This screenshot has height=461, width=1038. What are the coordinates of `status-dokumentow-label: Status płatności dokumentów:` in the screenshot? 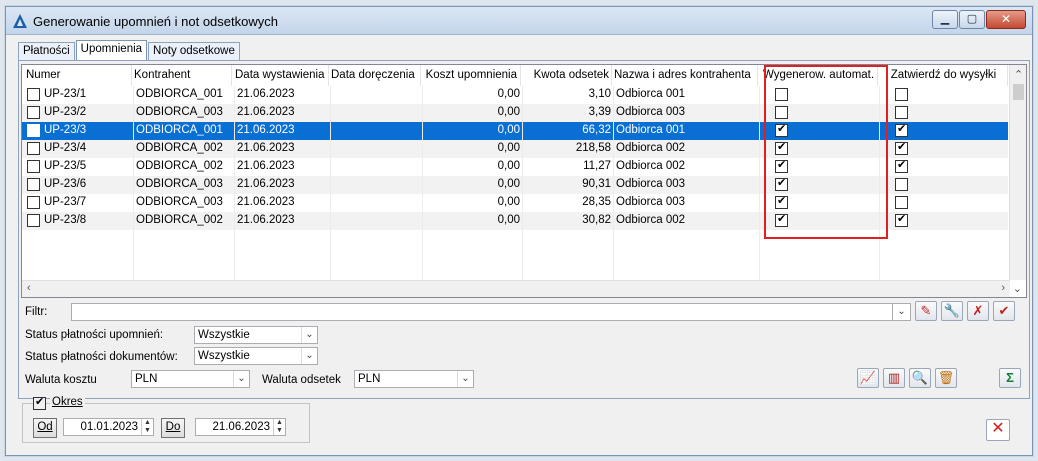 It's located at (101, 357).